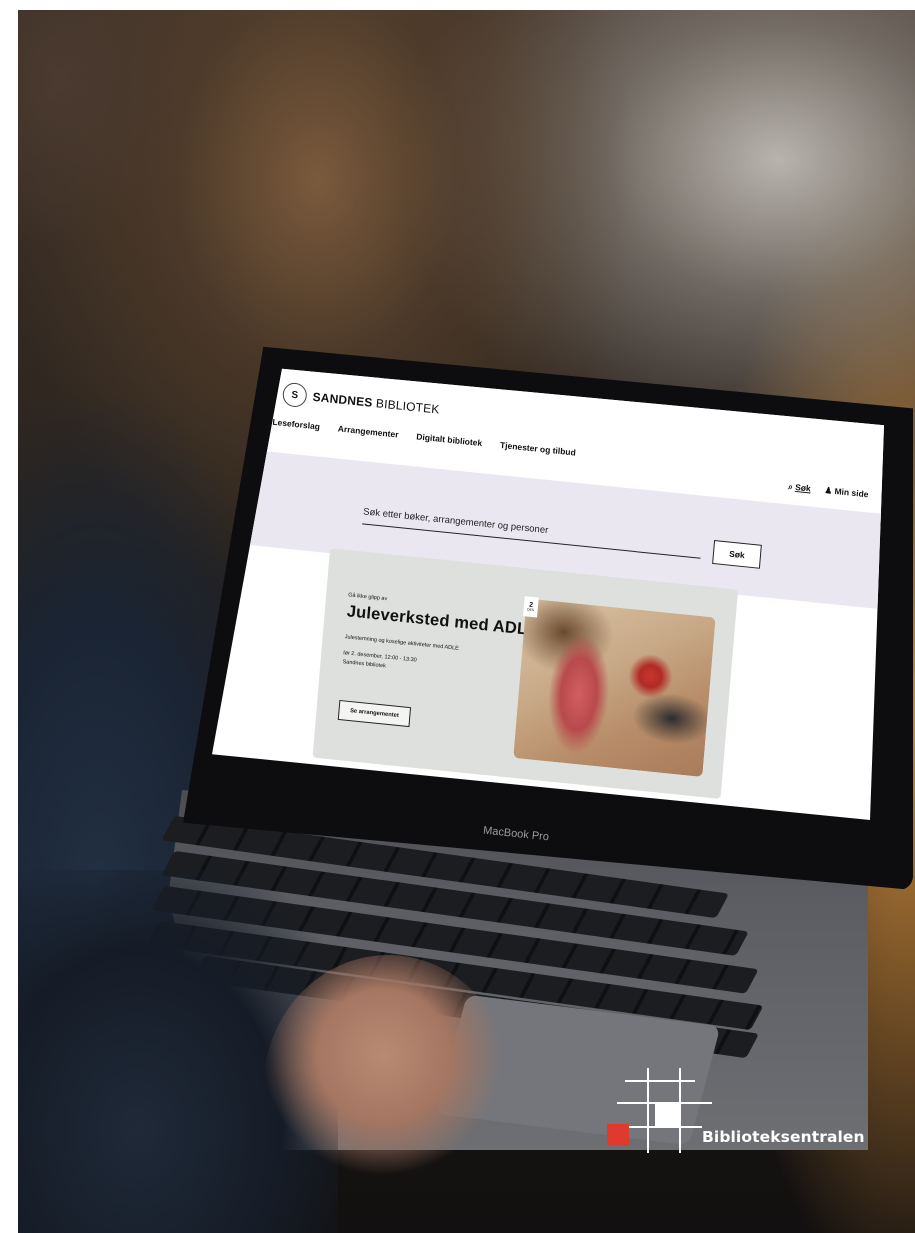 This screenshot has width=915, height=1233. What do you see at coordinates (828, 490) in the screenshot?
I see `user-icon: ♟` at bounding box center [828, 490].